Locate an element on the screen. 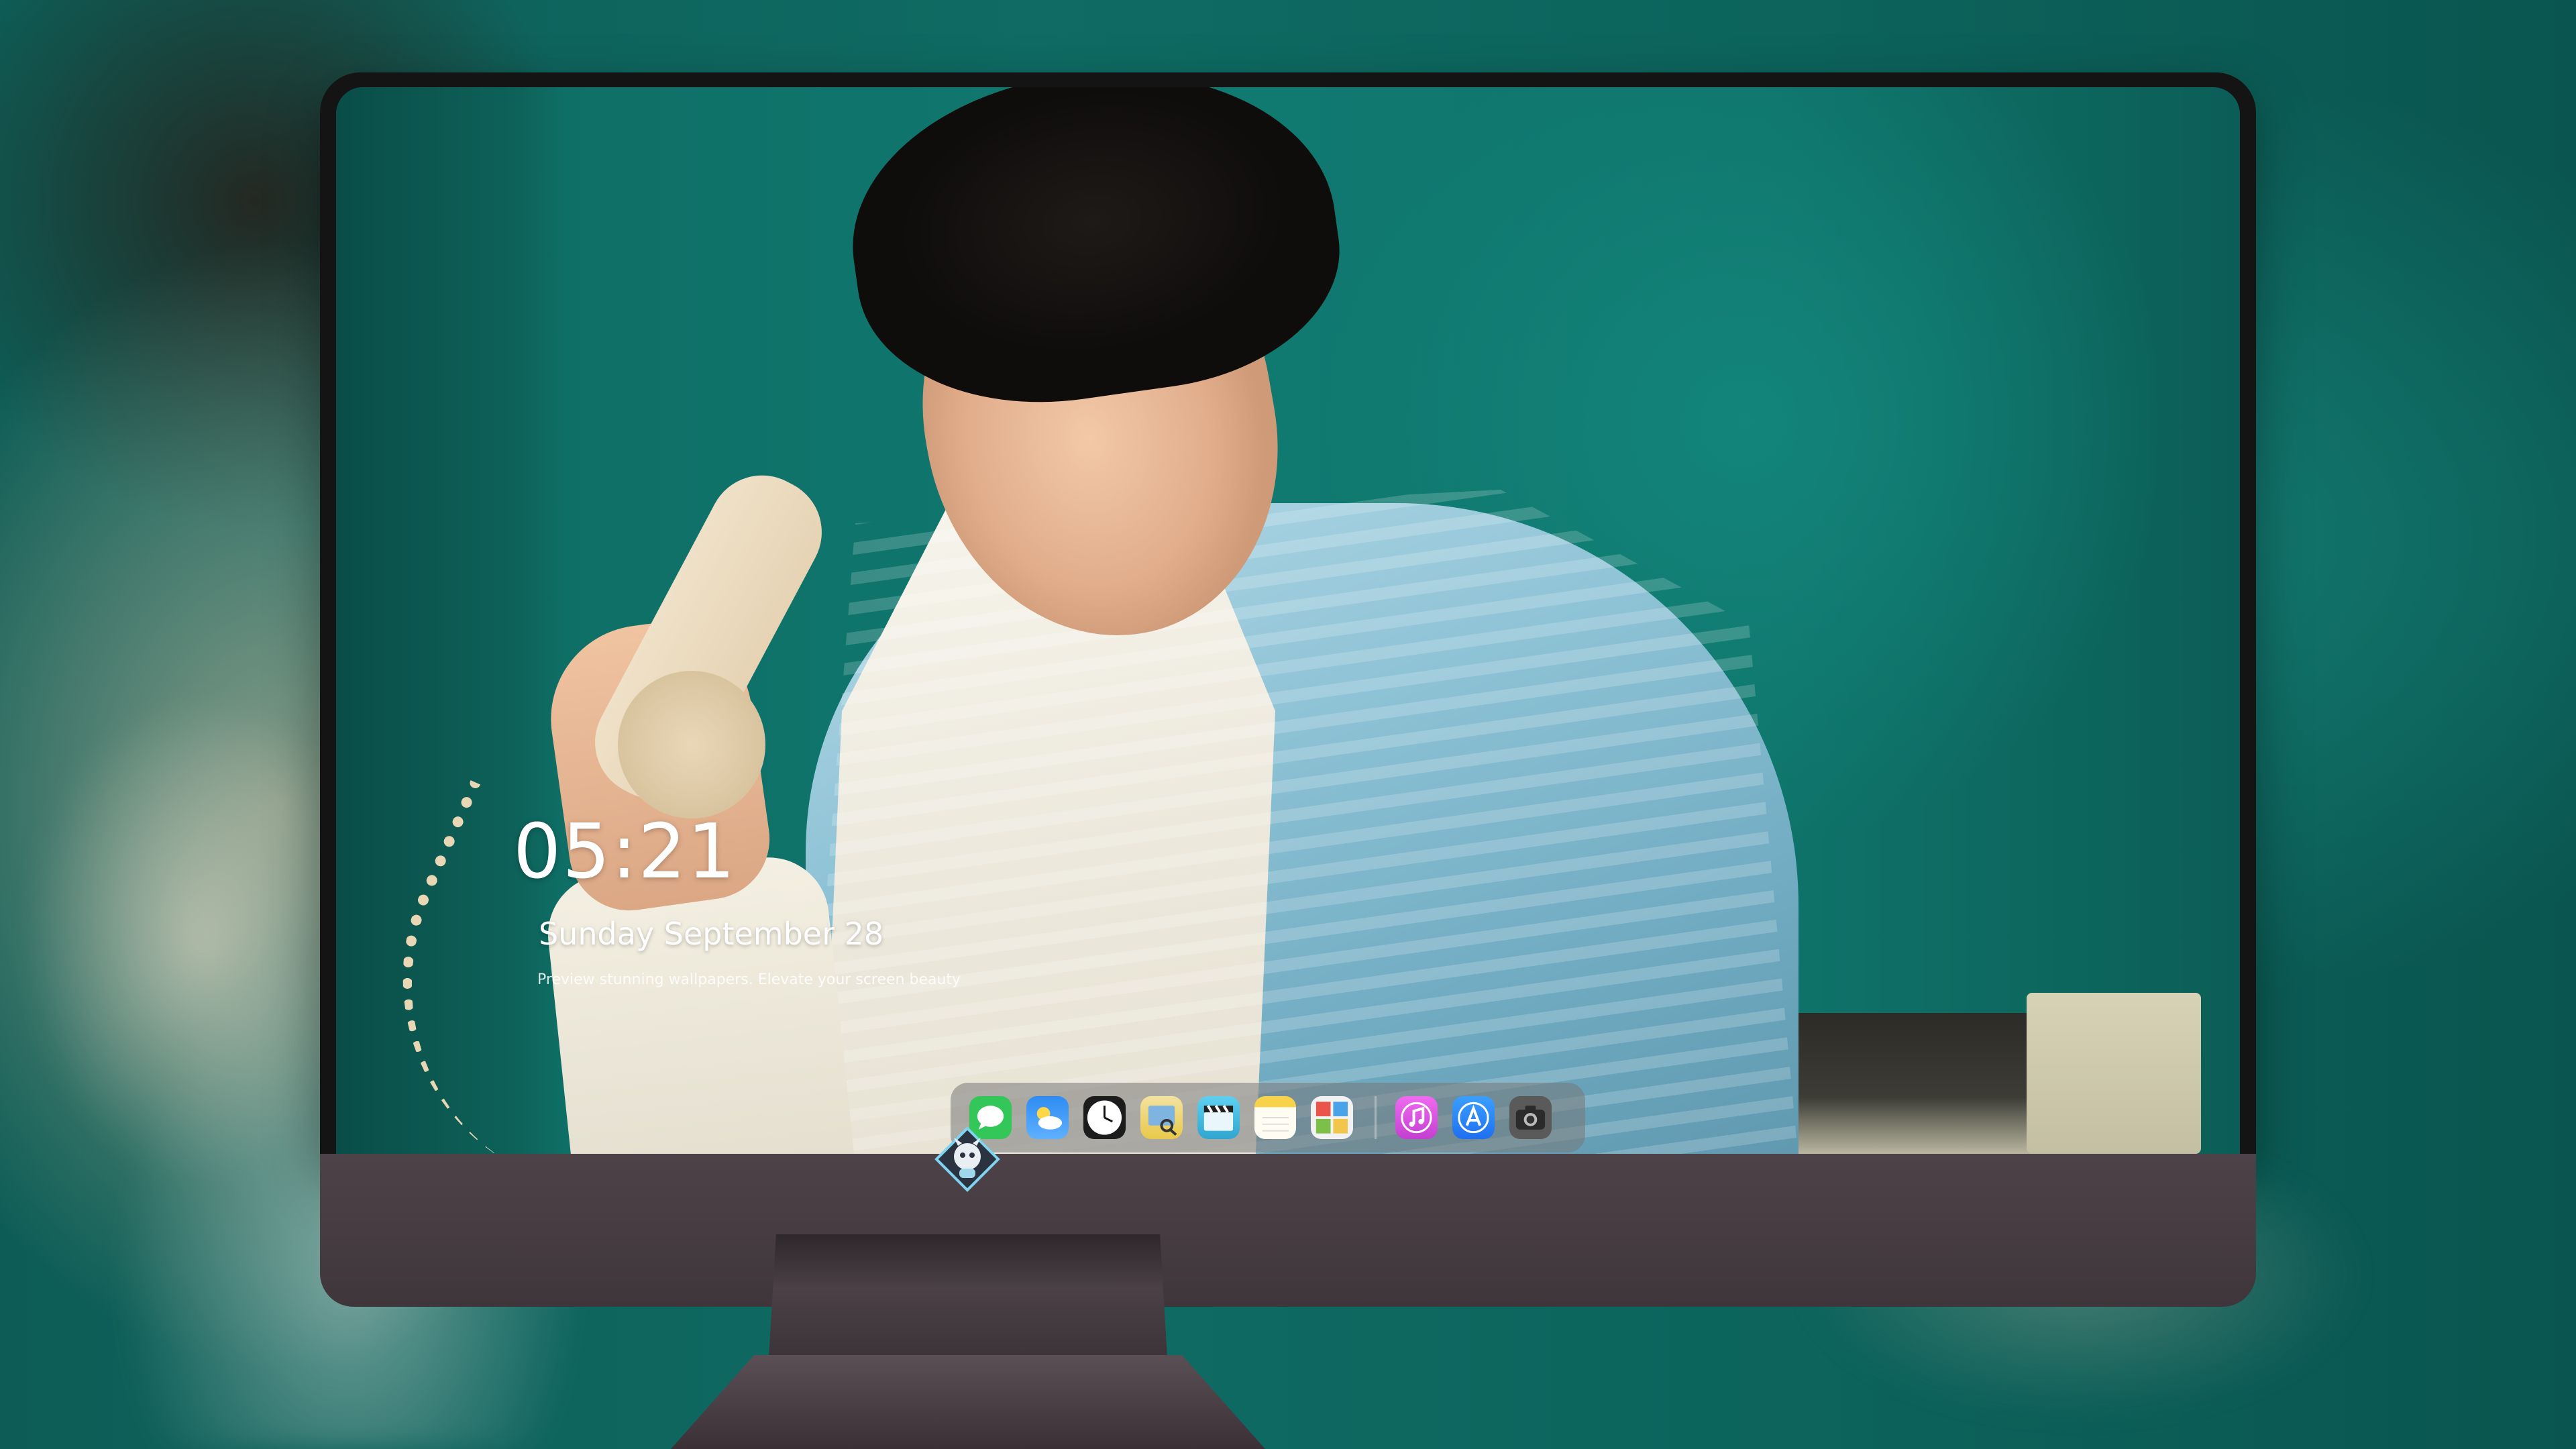  wallpaper-paper-stack is located at coordinates (2114, 1073).